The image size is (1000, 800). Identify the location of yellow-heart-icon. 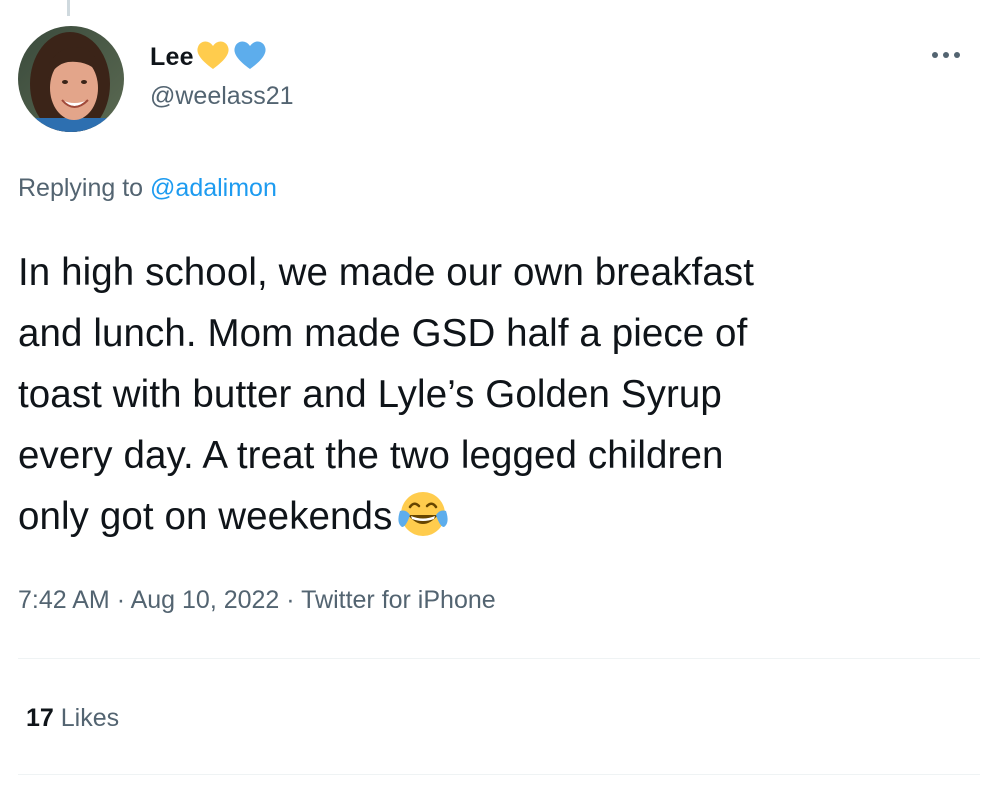
(213, 57).